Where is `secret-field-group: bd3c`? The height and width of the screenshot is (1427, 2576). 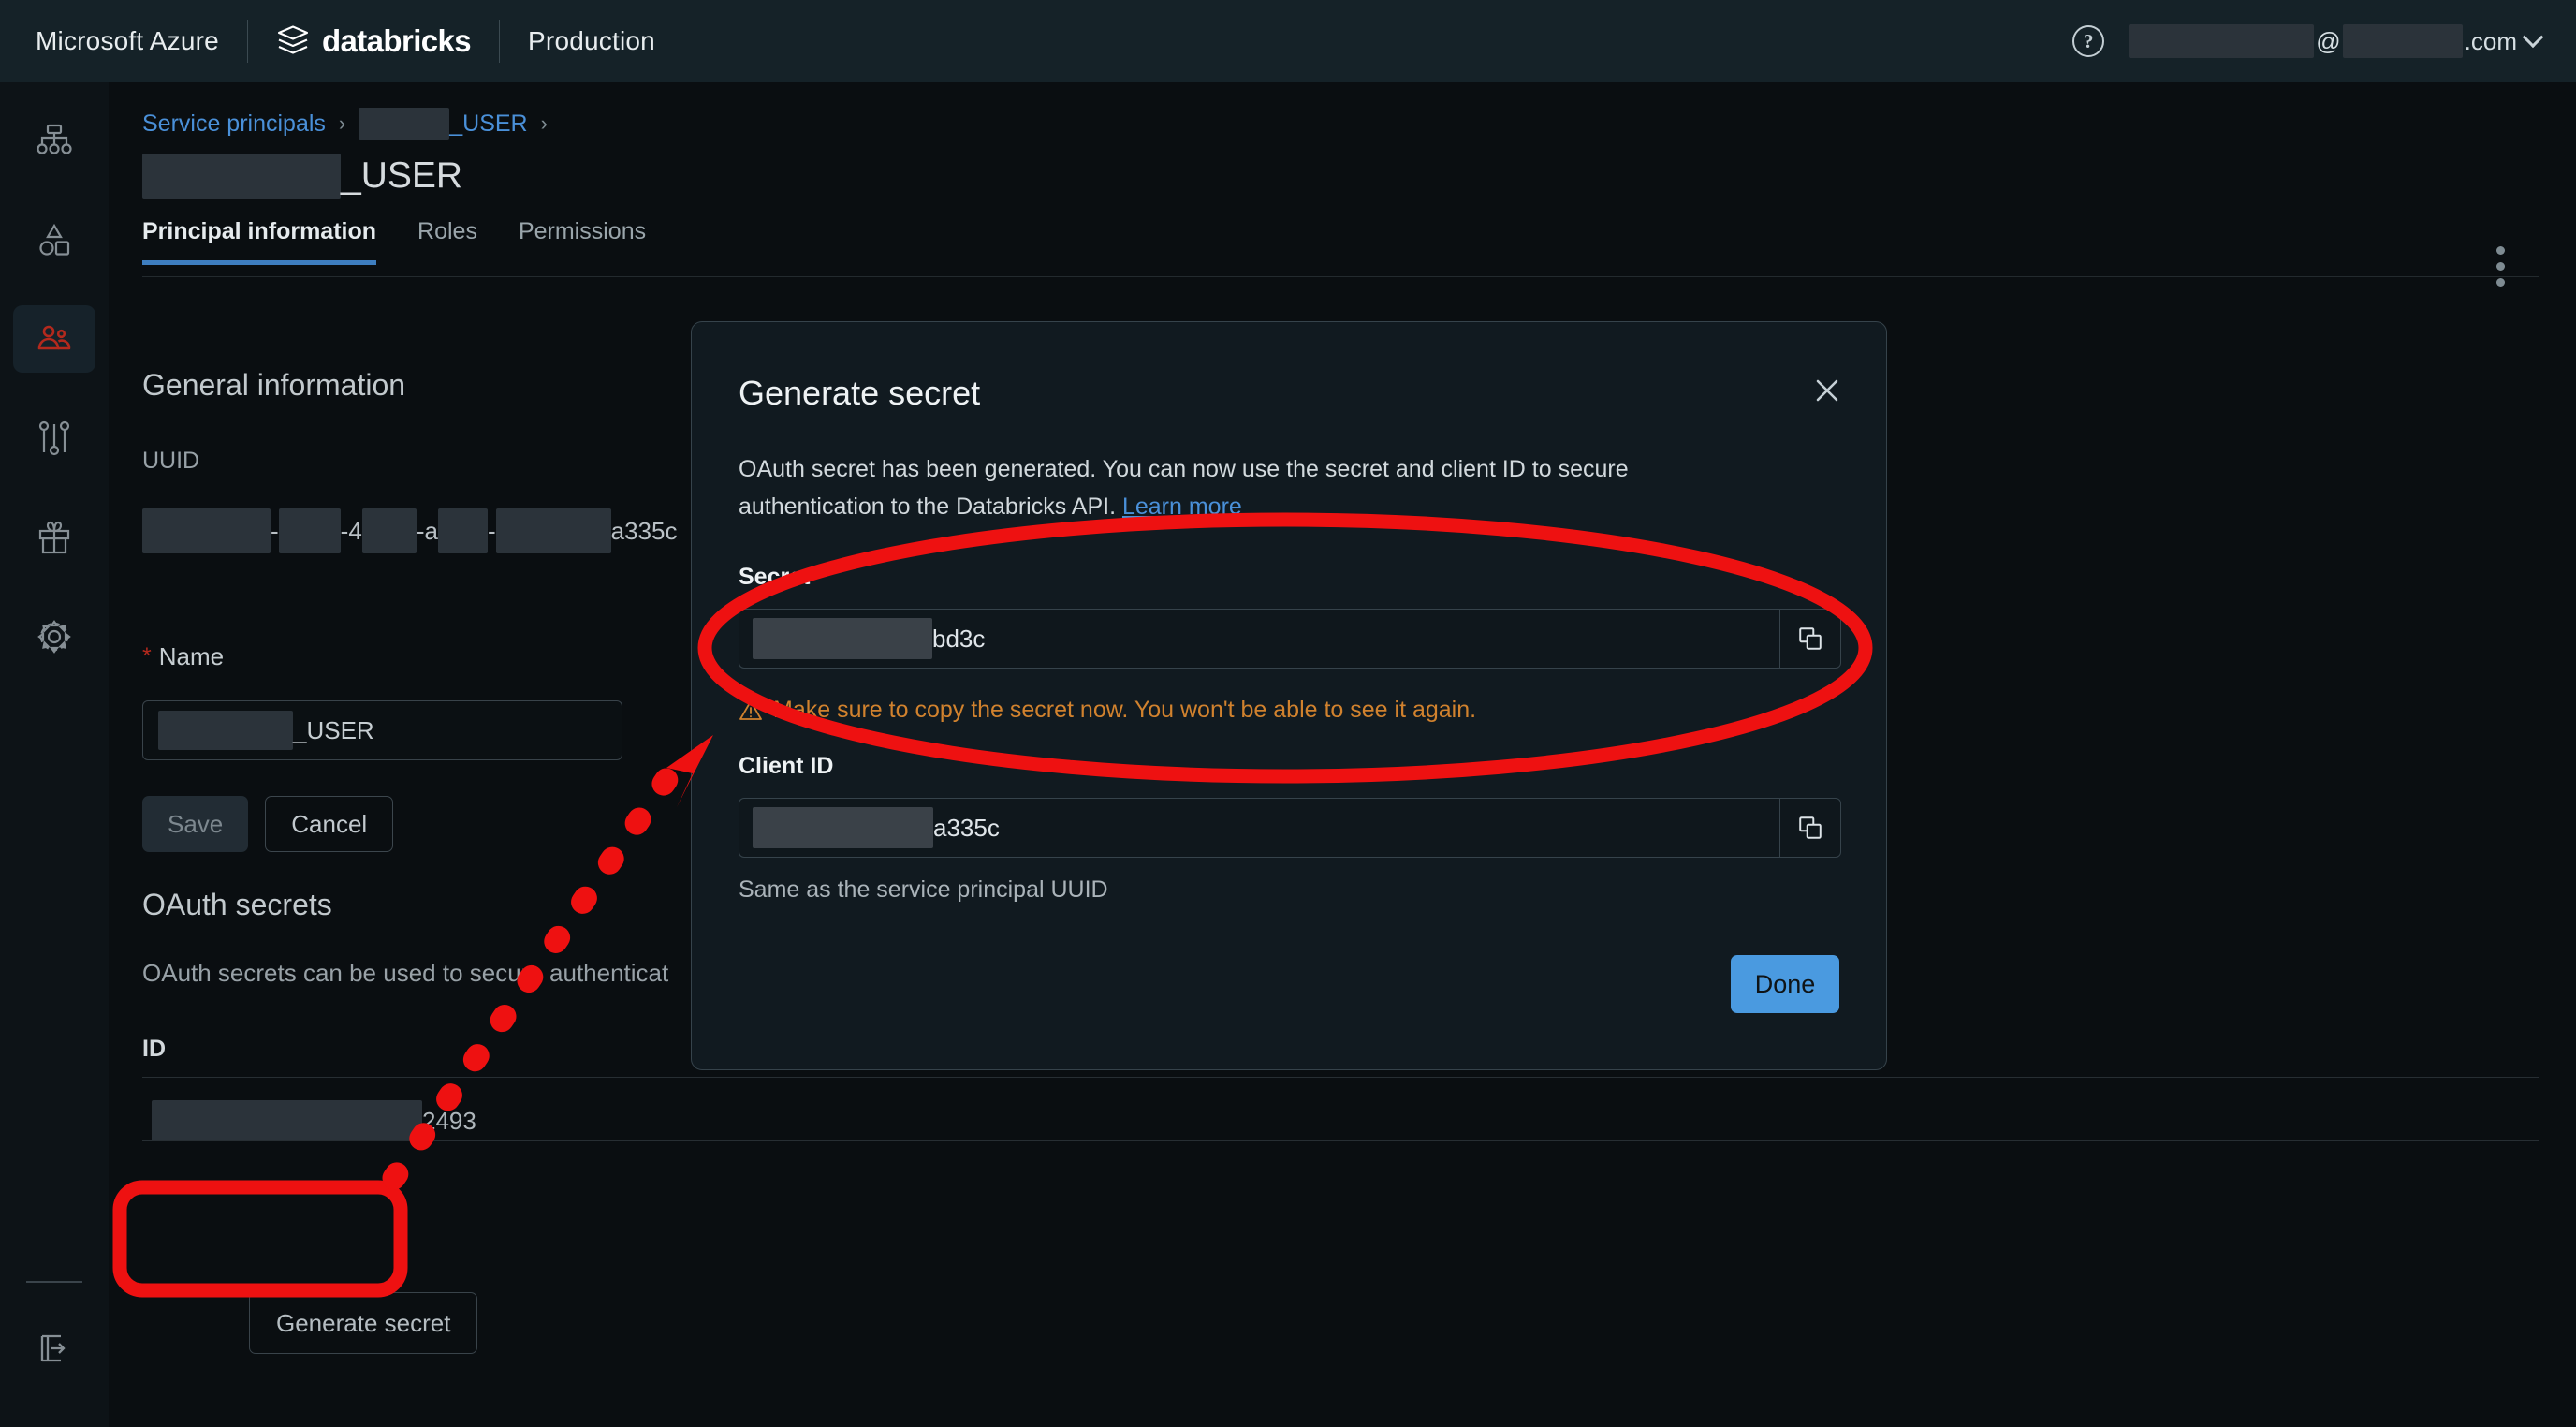 secret-field-group: bd3c is located at coordinates (1290, 639).